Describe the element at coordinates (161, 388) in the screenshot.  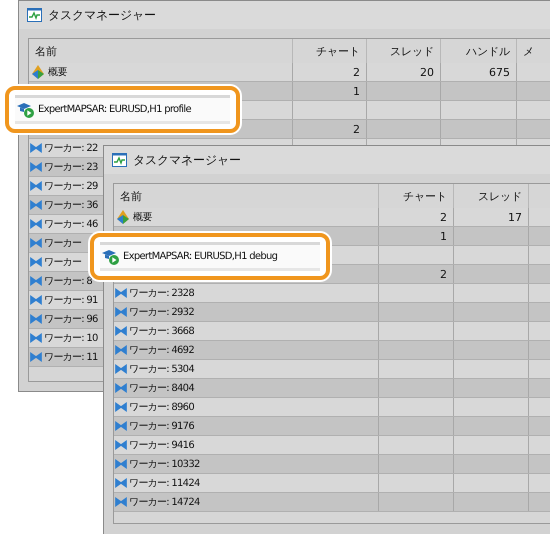
I see `row-name: ワーカー: 8404` at that location.